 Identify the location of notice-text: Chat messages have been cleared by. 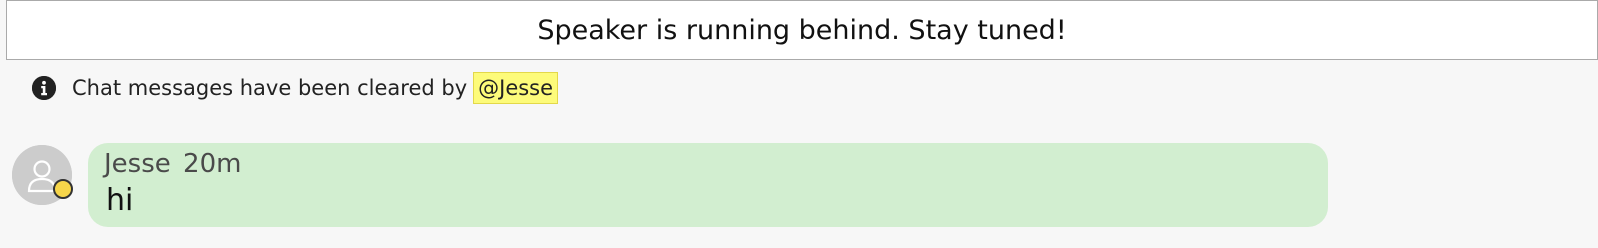
(270, 88).